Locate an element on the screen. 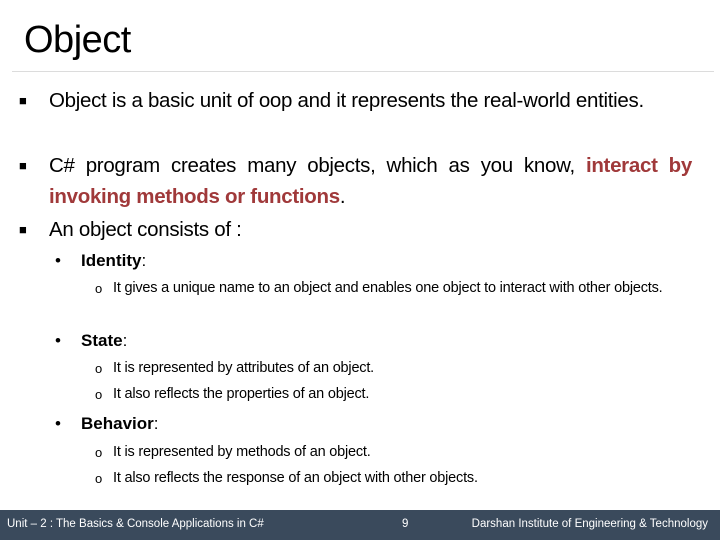 The width and height of the screenshot is (720, 540). component-state: • State: is located at coordinates (91, 341).